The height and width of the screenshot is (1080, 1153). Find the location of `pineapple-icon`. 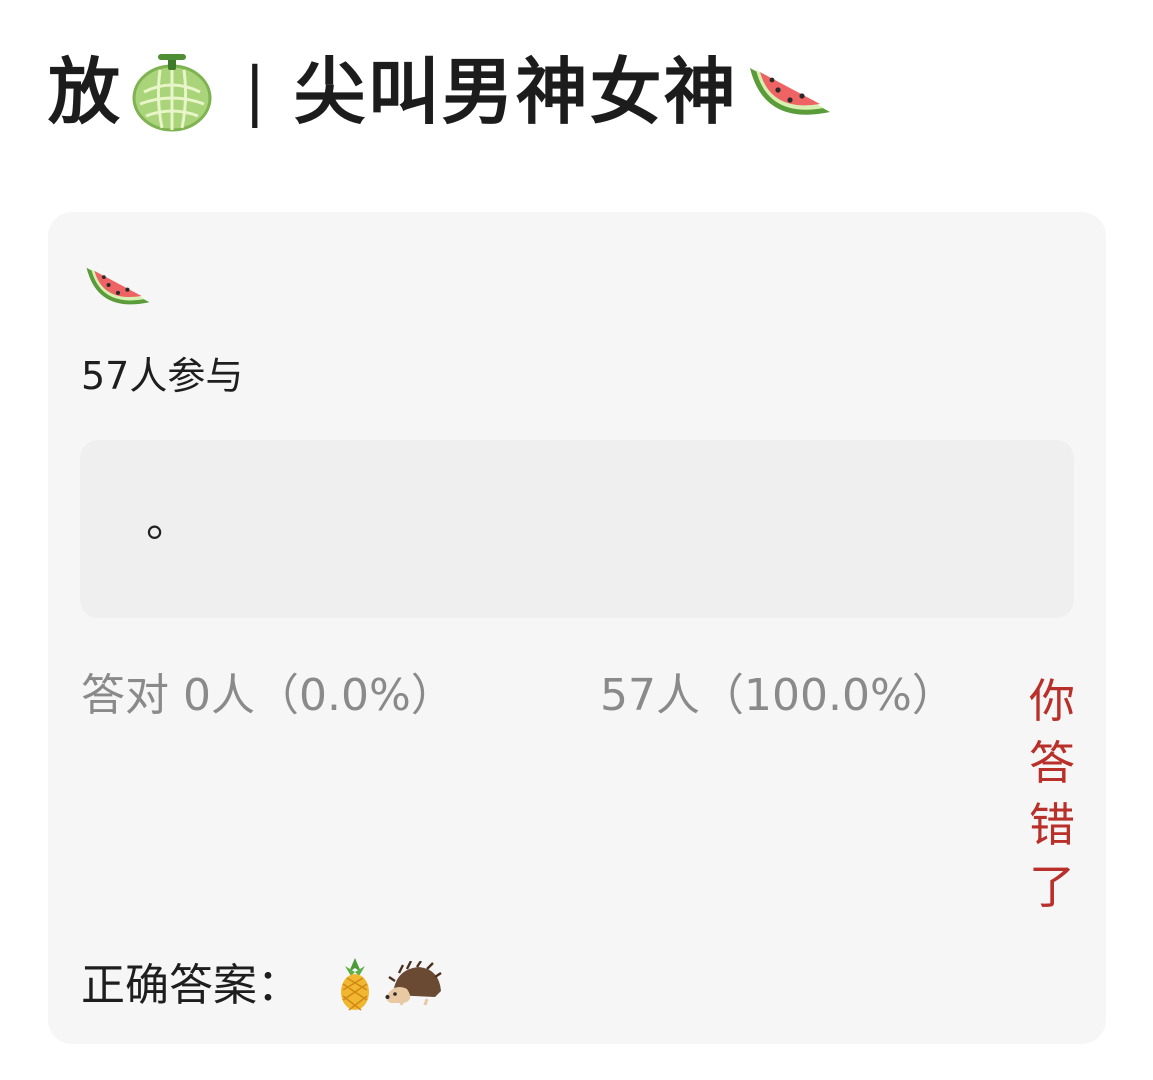

pineapple-icon is located at coordinates (355, 986).